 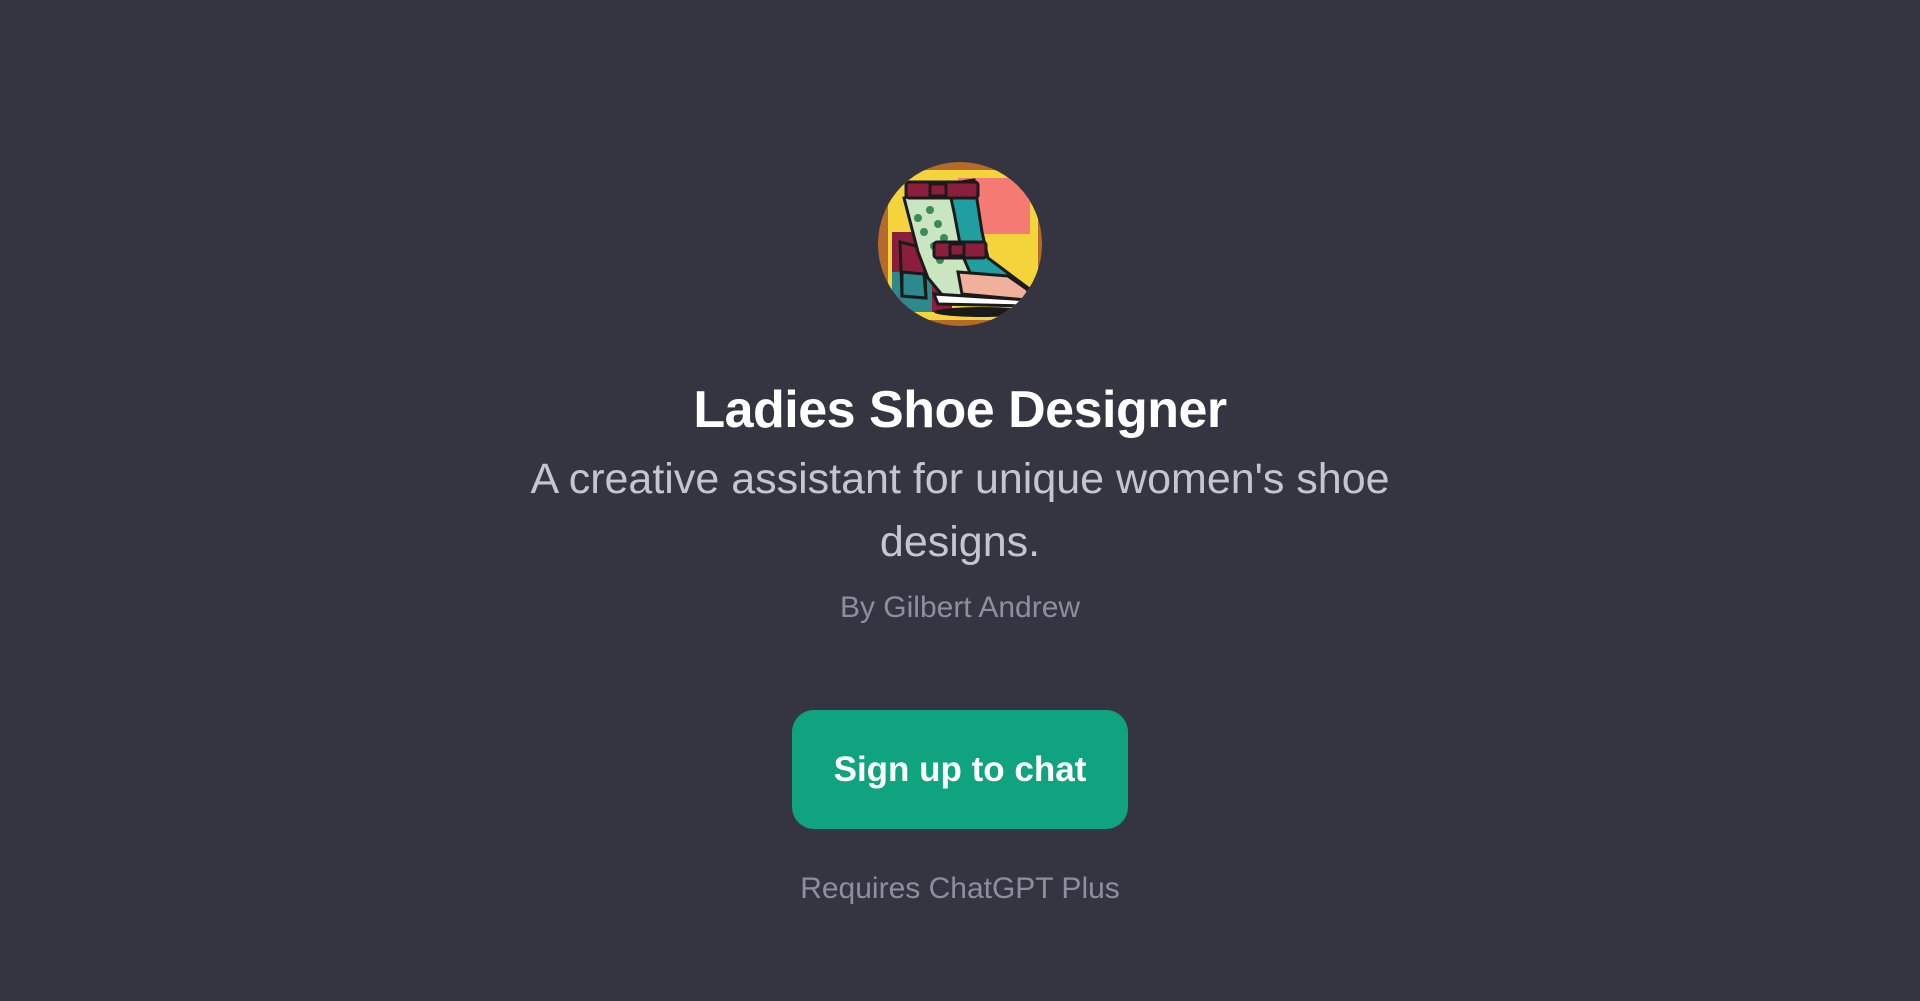 What do you see at coordinates (960, 607) in the screenshot?
I see `gpt-author: By Gilbert Andrew` at bounding box center [960, 607].